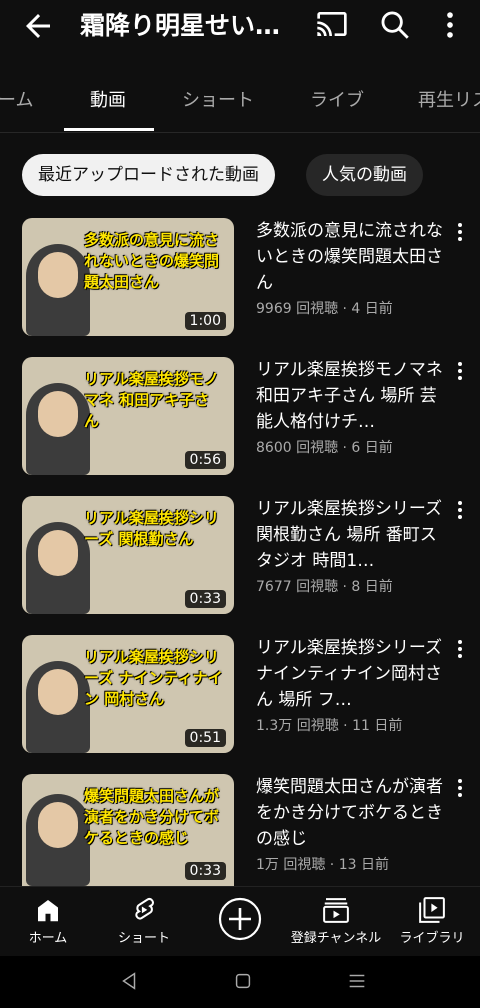 This screenshot has height=1008, width=480. What do you see at coordinates (332, 24) in the screenshot?
I see `cast-icon` at bounding box center [332, 24].